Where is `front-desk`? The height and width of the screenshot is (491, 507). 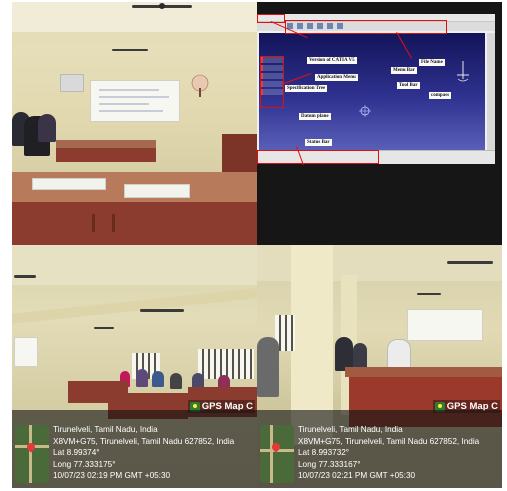 front-desk is located at coordinates (134, 223).